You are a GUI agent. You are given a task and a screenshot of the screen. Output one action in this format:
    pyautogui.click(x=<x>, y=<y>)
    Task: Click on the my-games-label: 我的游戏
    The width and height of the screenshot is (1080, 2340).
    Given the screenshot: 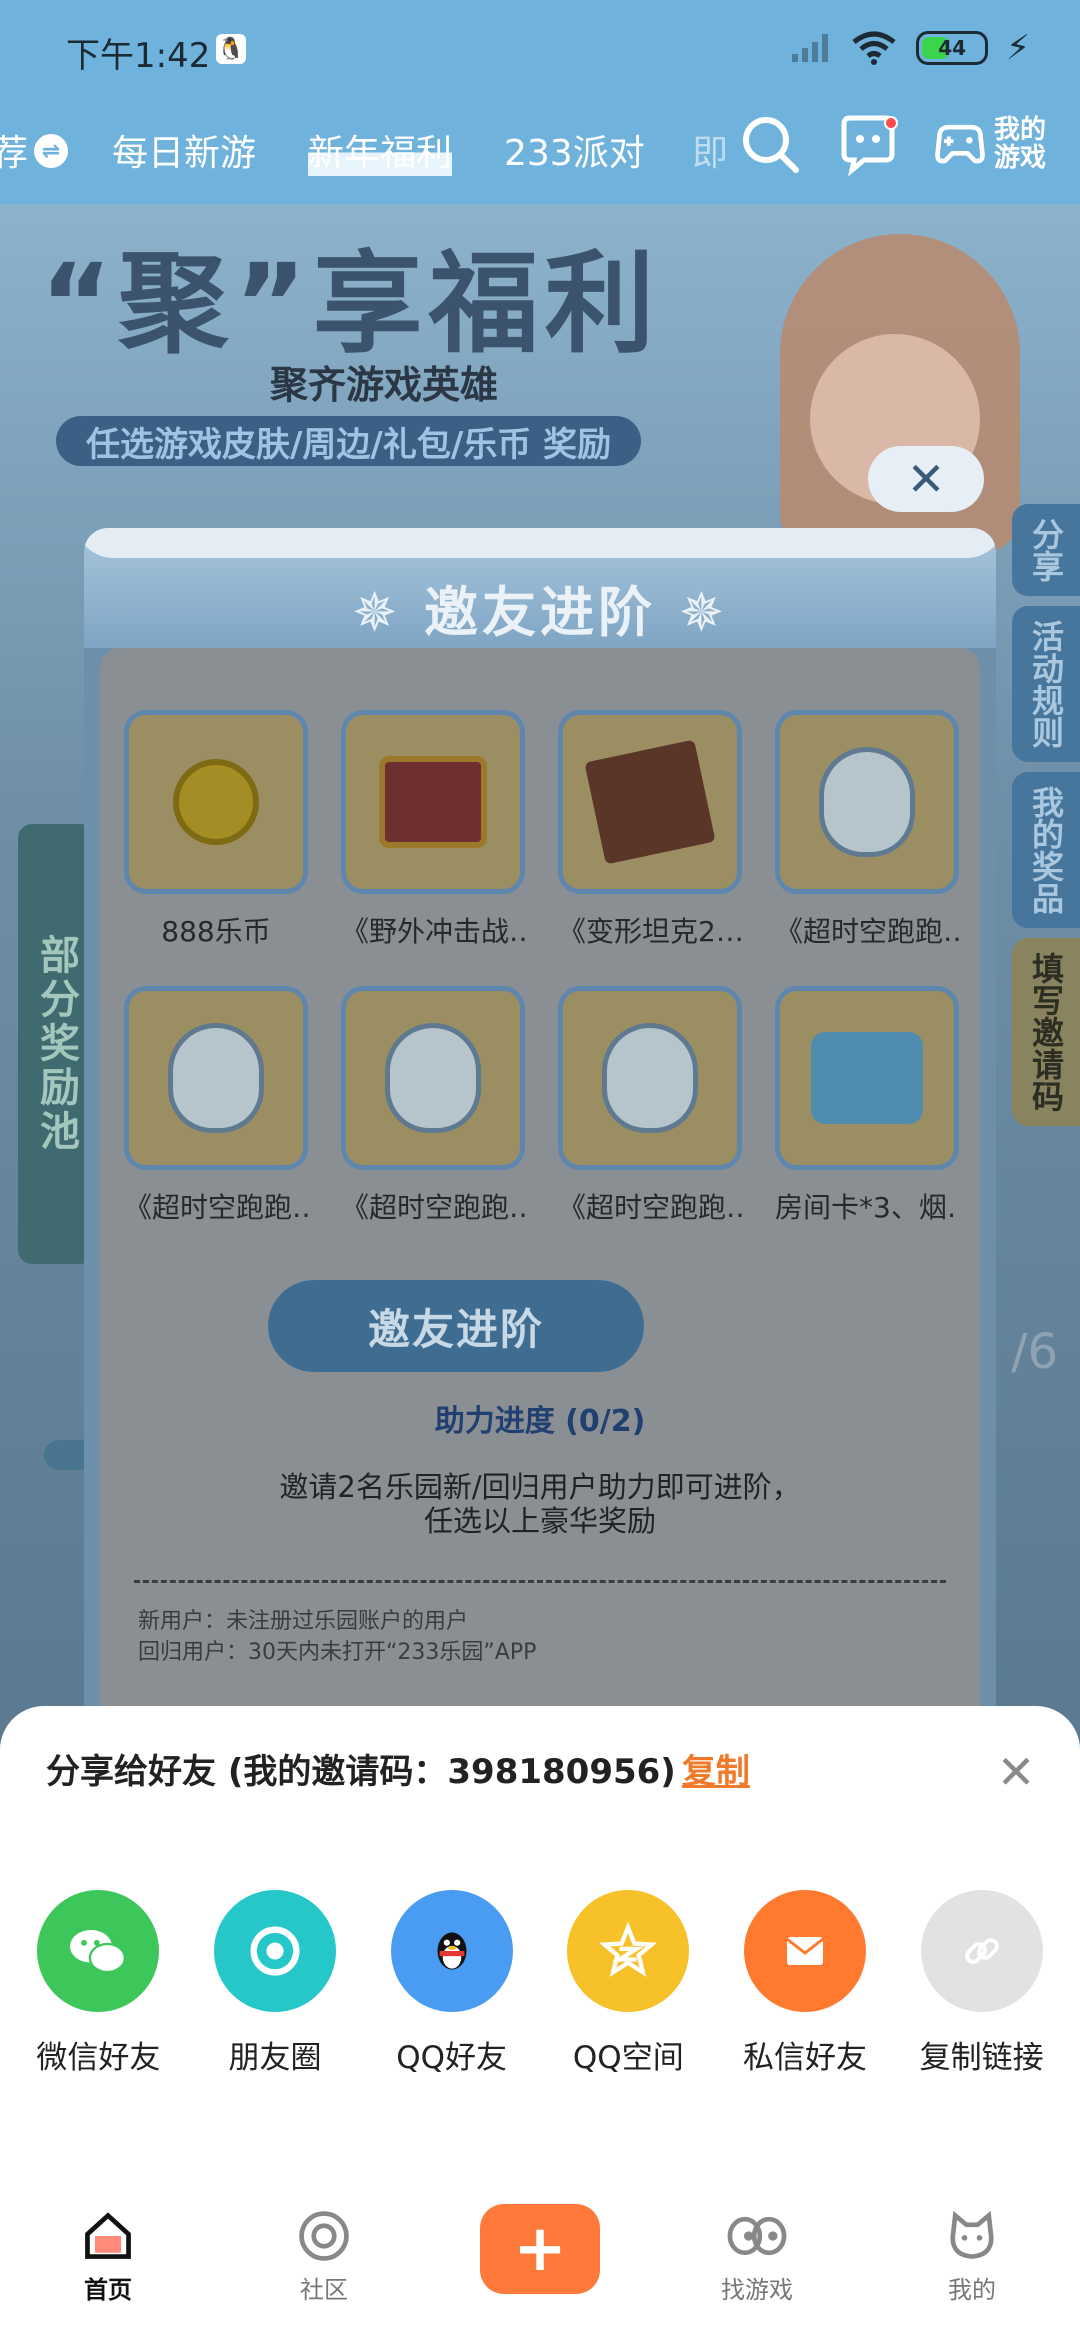 What is the action you would take?
    pyautogui.click(x=1020, y=144)
    